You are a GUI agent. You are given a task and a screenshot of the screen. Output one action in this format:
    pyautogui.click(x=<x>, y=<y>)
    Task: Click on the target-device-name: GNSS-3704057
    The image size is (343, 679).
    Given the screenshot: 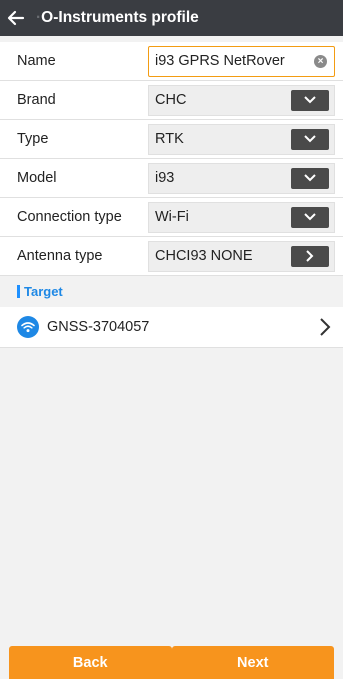 What is the action you would take?
    pyautogui.click(x=98, y=327)
    